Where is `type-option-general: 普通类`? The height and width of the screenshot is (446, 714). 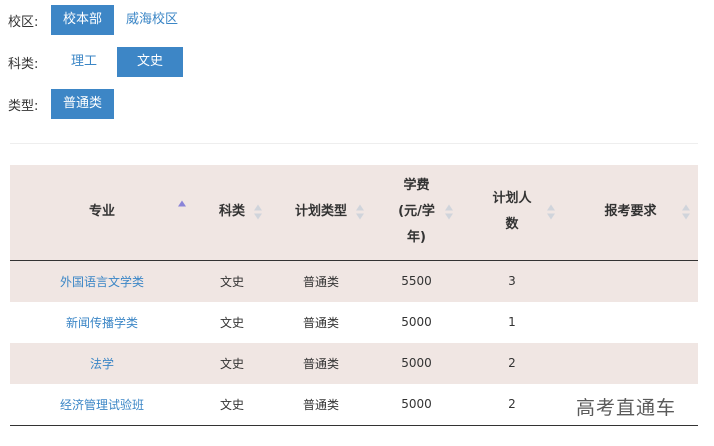
type-option-general: 普通类 is located at coordinates (83, 104).